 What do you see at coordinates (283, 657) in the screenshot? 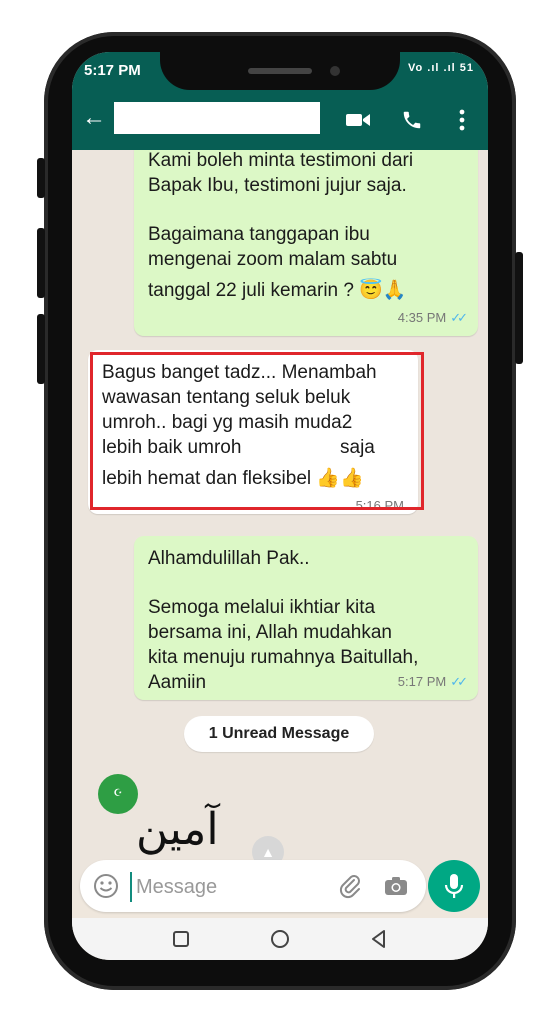
I see `message-line: kita menuju rumahnya Baitullah,` at bounding box center [283, 657].